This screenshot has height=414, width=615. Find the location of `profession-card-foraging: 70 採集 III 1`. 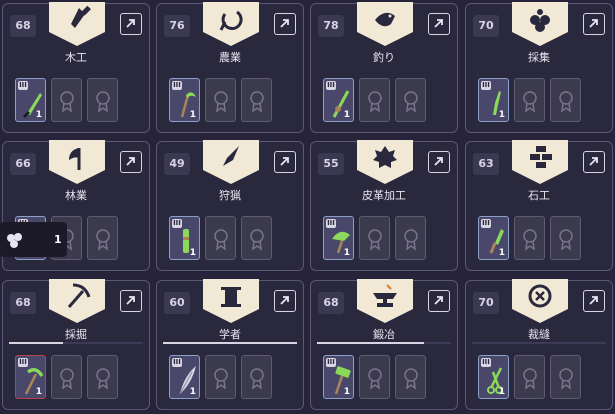

profession-card-foraging: 70 採集 III 1 is located at coordinates (539, 67).